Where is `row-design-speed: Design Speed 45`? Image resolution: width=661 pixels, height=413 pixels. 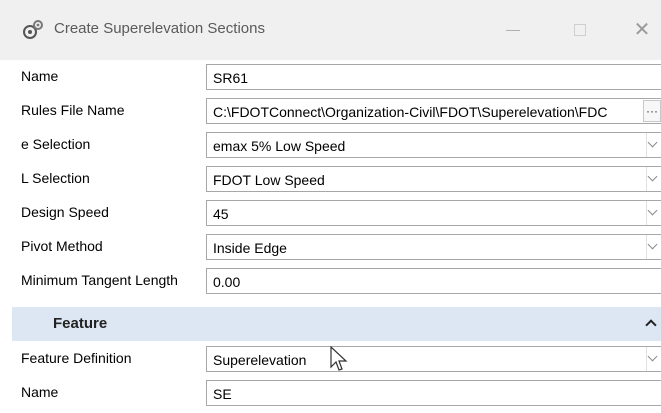 row-design-speed: Design Speed 45 is located at coordinates (330, 213).